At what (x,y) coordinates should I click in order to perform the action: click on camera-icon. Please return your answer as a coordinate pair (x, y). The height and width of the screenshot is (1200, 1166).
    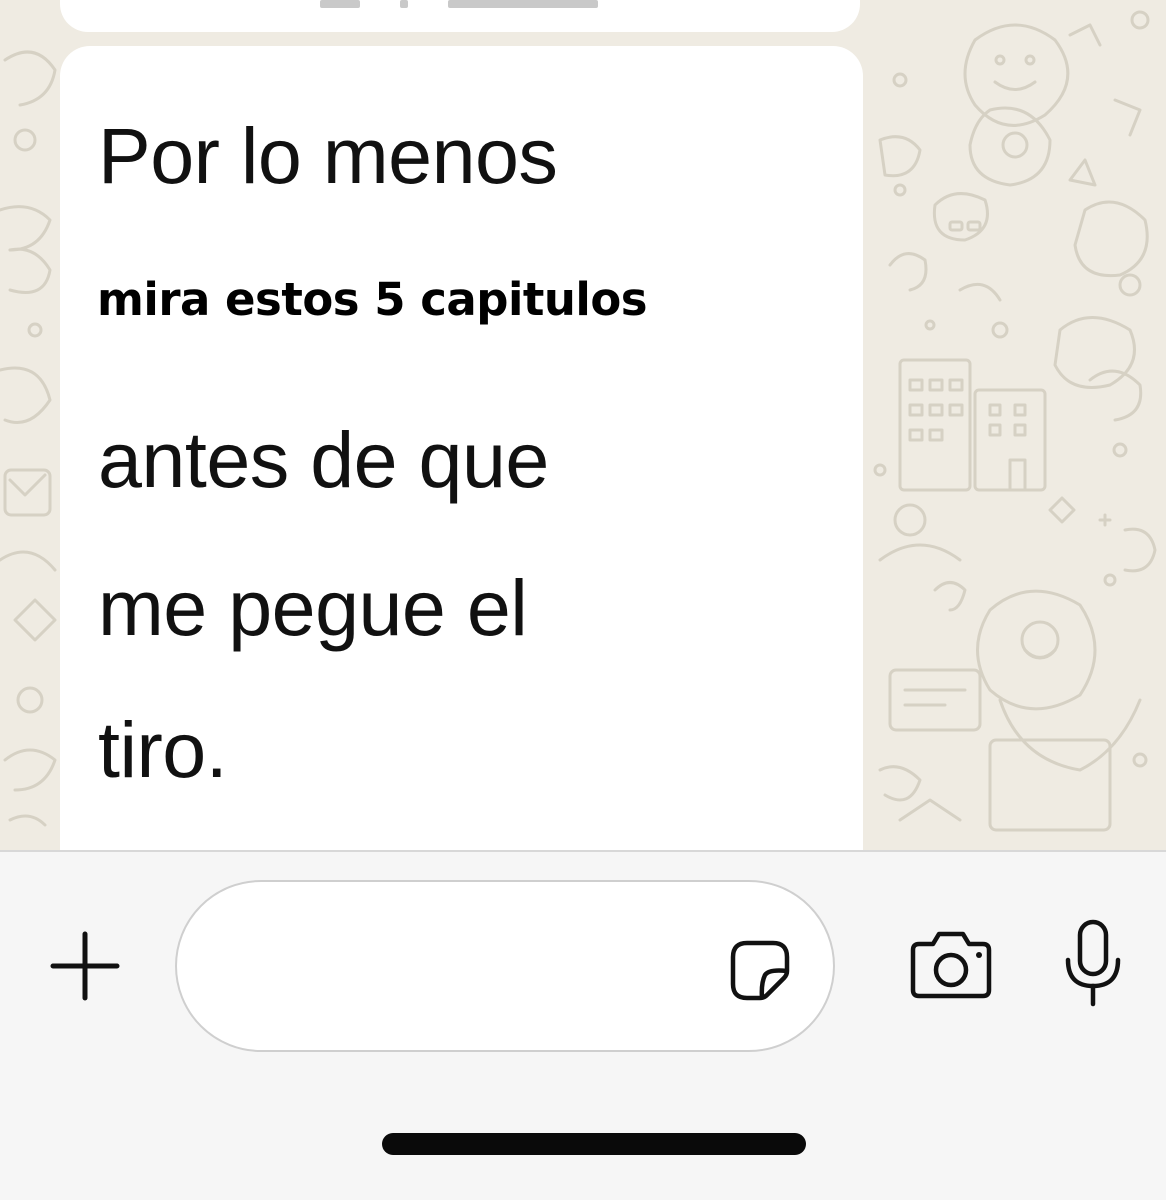
    Looking at the image, I should click on (951, 965).